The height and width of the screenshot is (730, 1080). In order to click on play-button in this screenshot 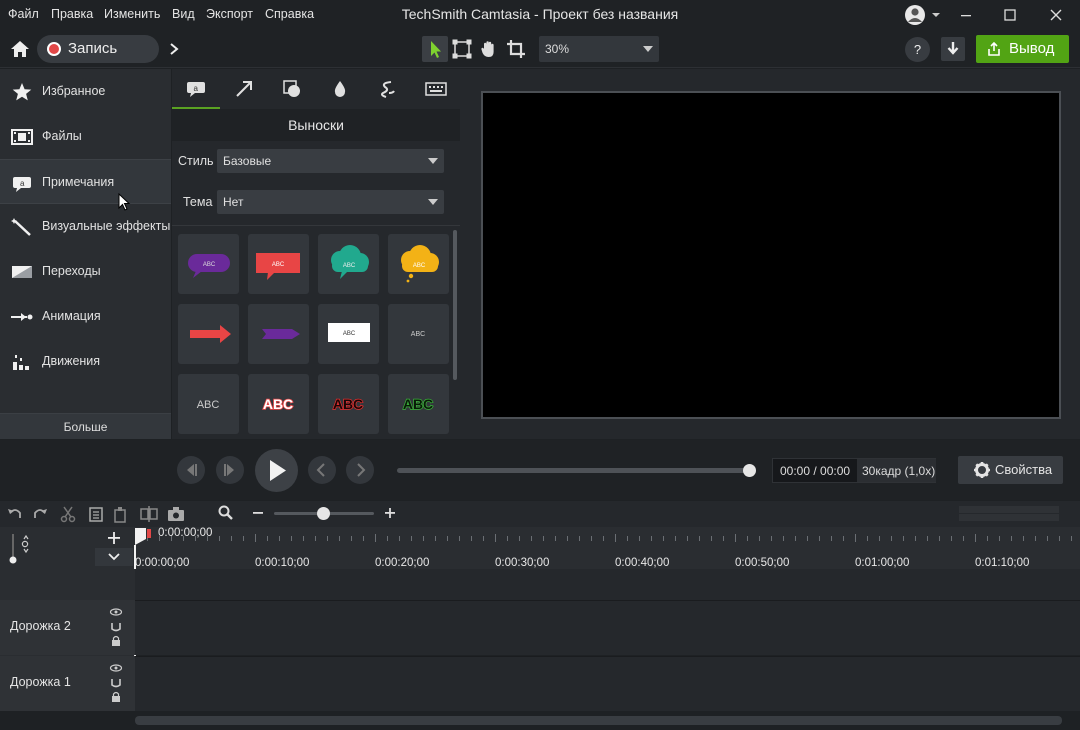, I will do `click(276, 470)`.